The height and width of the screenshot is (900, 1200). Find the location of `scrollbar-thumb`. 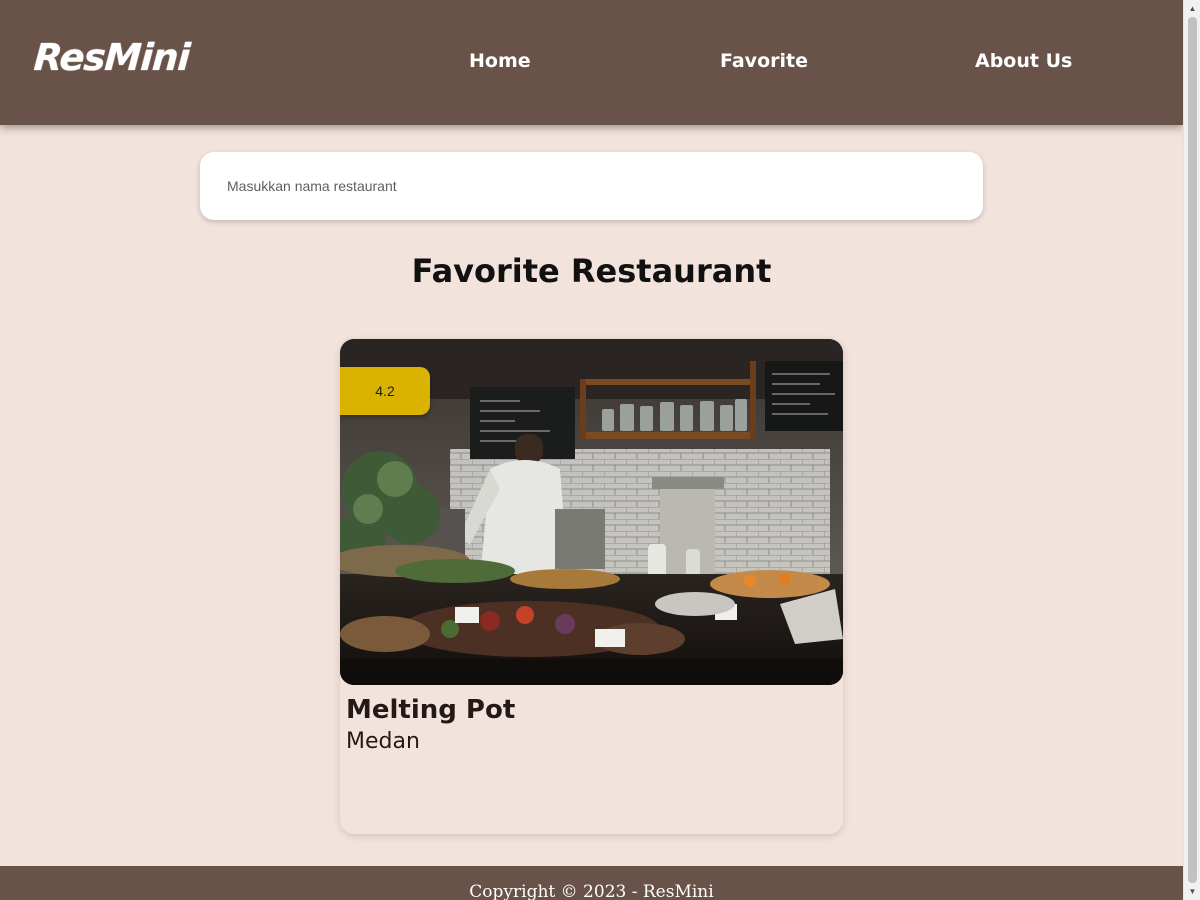

scrollbar-thumb is located at coordinates (1192, 450).